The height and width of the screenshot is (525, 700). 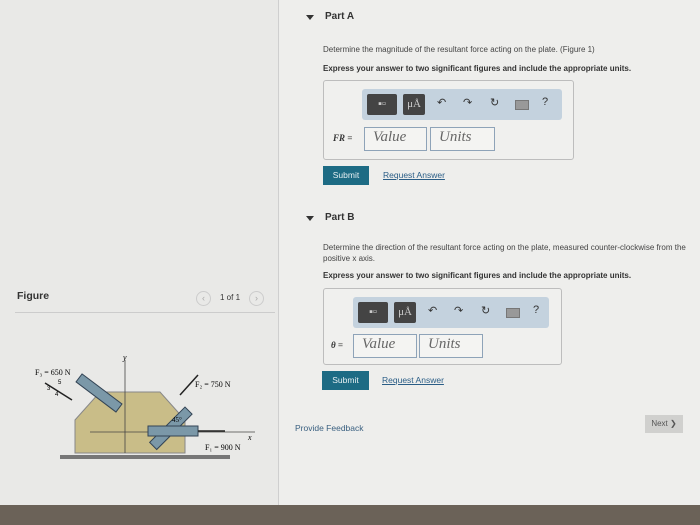 I want to click on label-x: x, so click(x=249, y=437).